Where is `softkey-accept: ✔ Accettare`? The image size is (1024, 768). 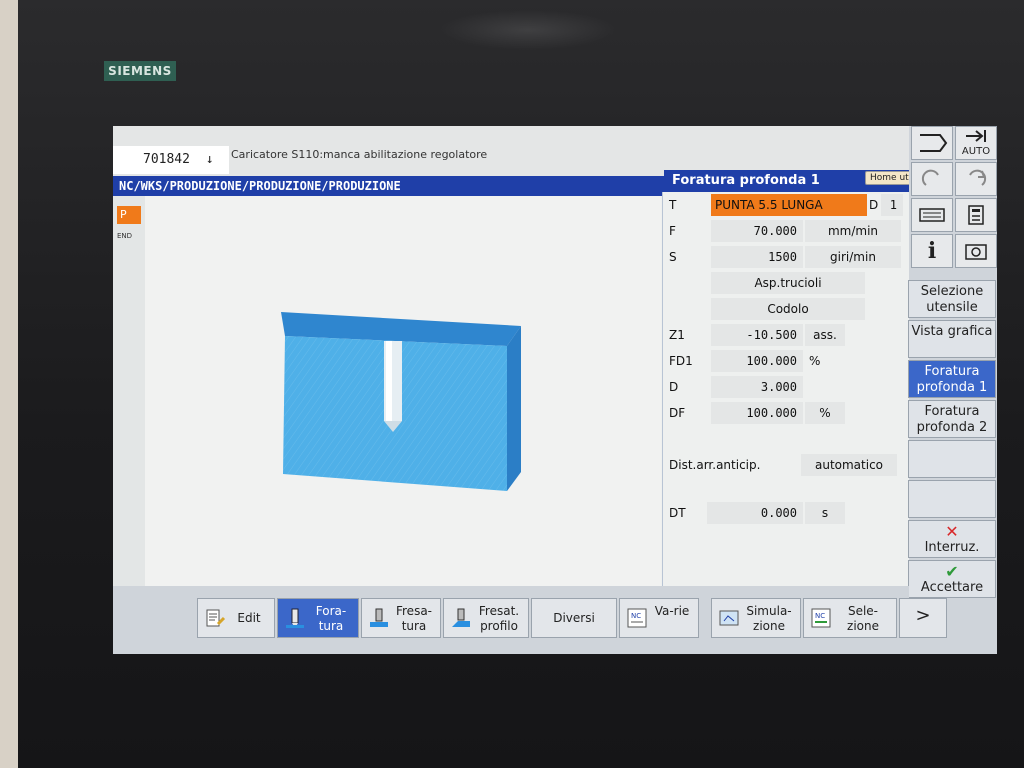
softkey-accept: ✔ Accettare is located at coordinates (952, 579).